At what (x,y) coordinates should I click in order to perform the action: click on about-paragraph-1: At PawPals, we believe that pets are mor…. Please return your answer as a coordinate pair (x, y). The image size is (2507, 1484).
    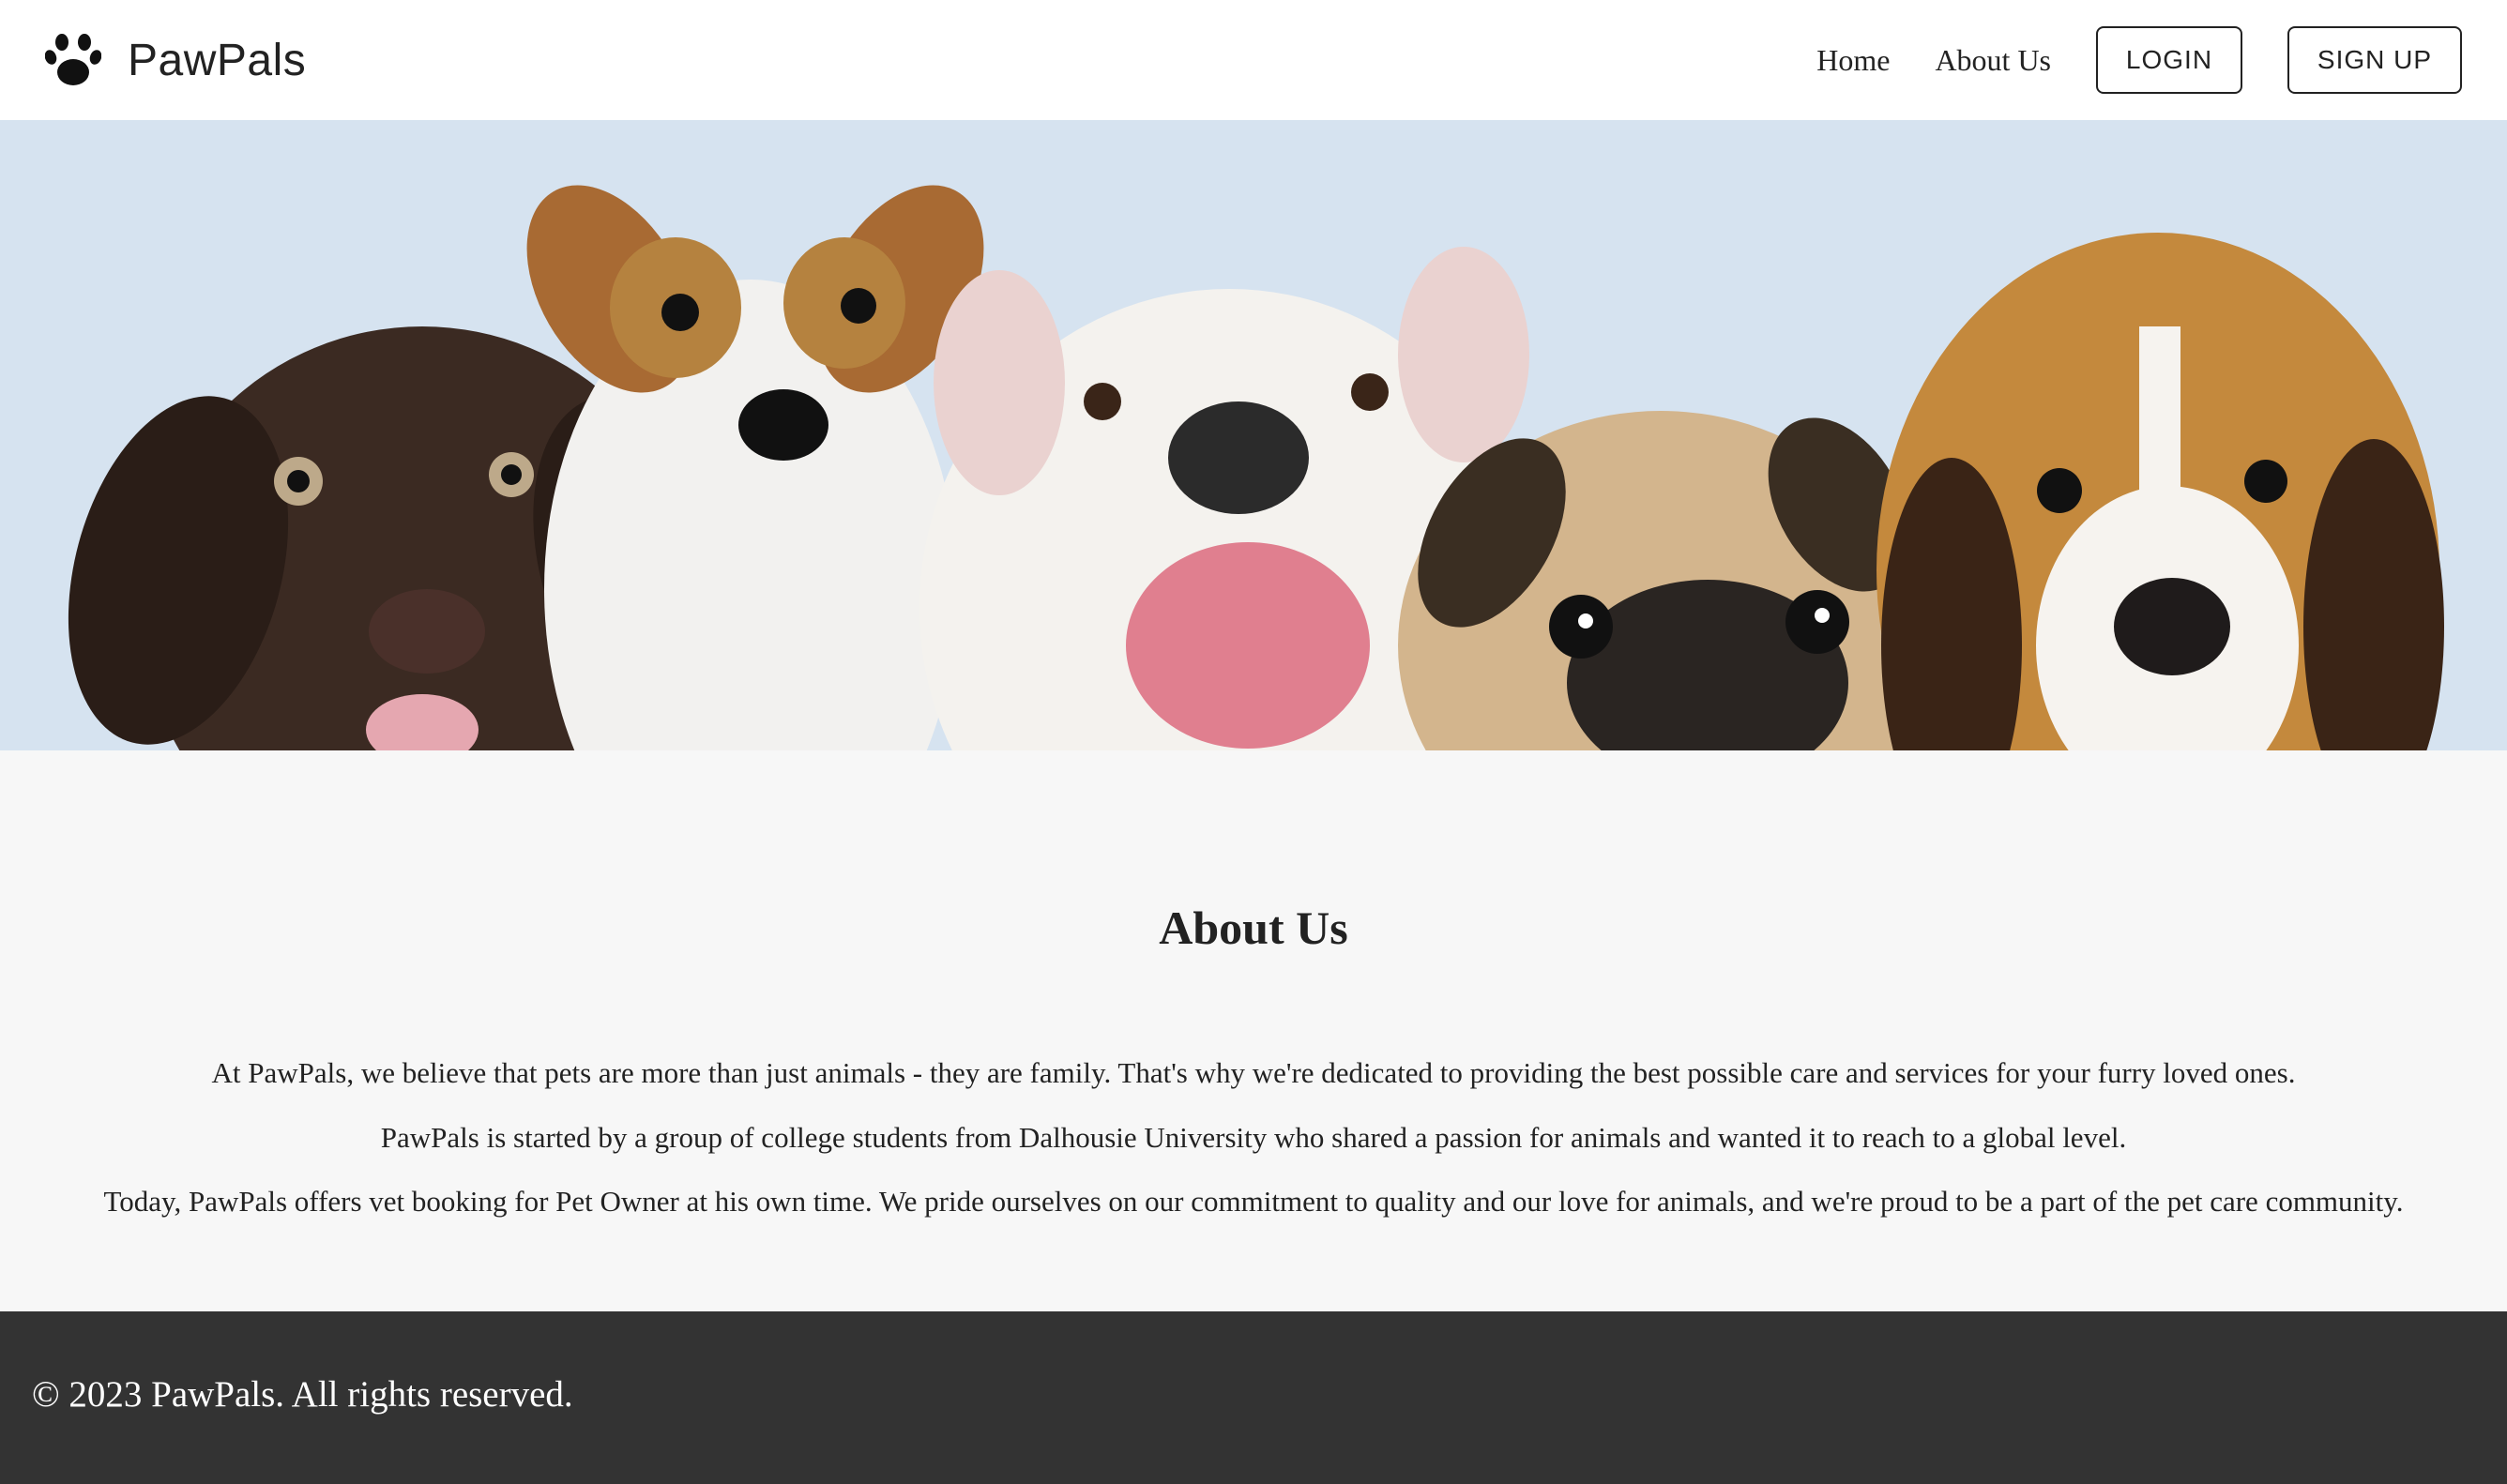
    Looking at the image, I should click on (1253, 1072).